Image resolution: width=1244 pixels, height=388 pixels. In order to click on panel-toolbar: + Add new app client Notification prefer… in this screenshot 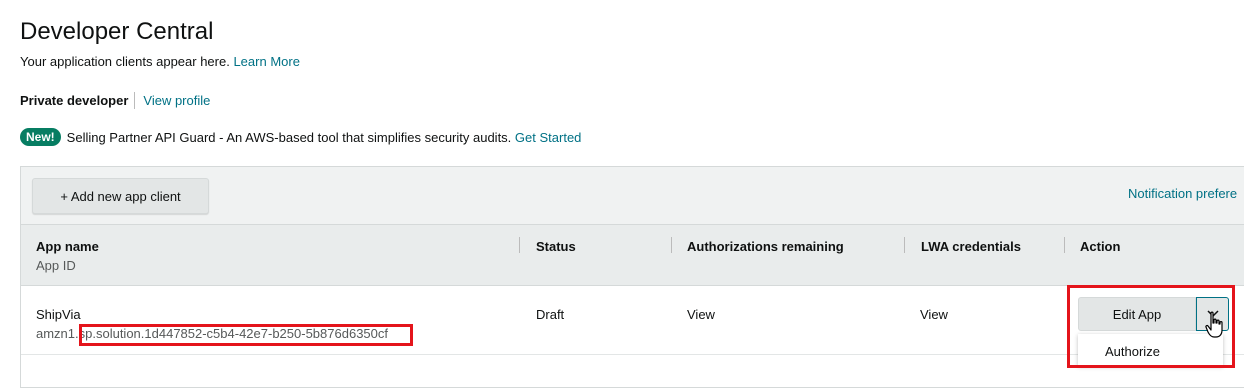, I will do `click(632, 196)`.